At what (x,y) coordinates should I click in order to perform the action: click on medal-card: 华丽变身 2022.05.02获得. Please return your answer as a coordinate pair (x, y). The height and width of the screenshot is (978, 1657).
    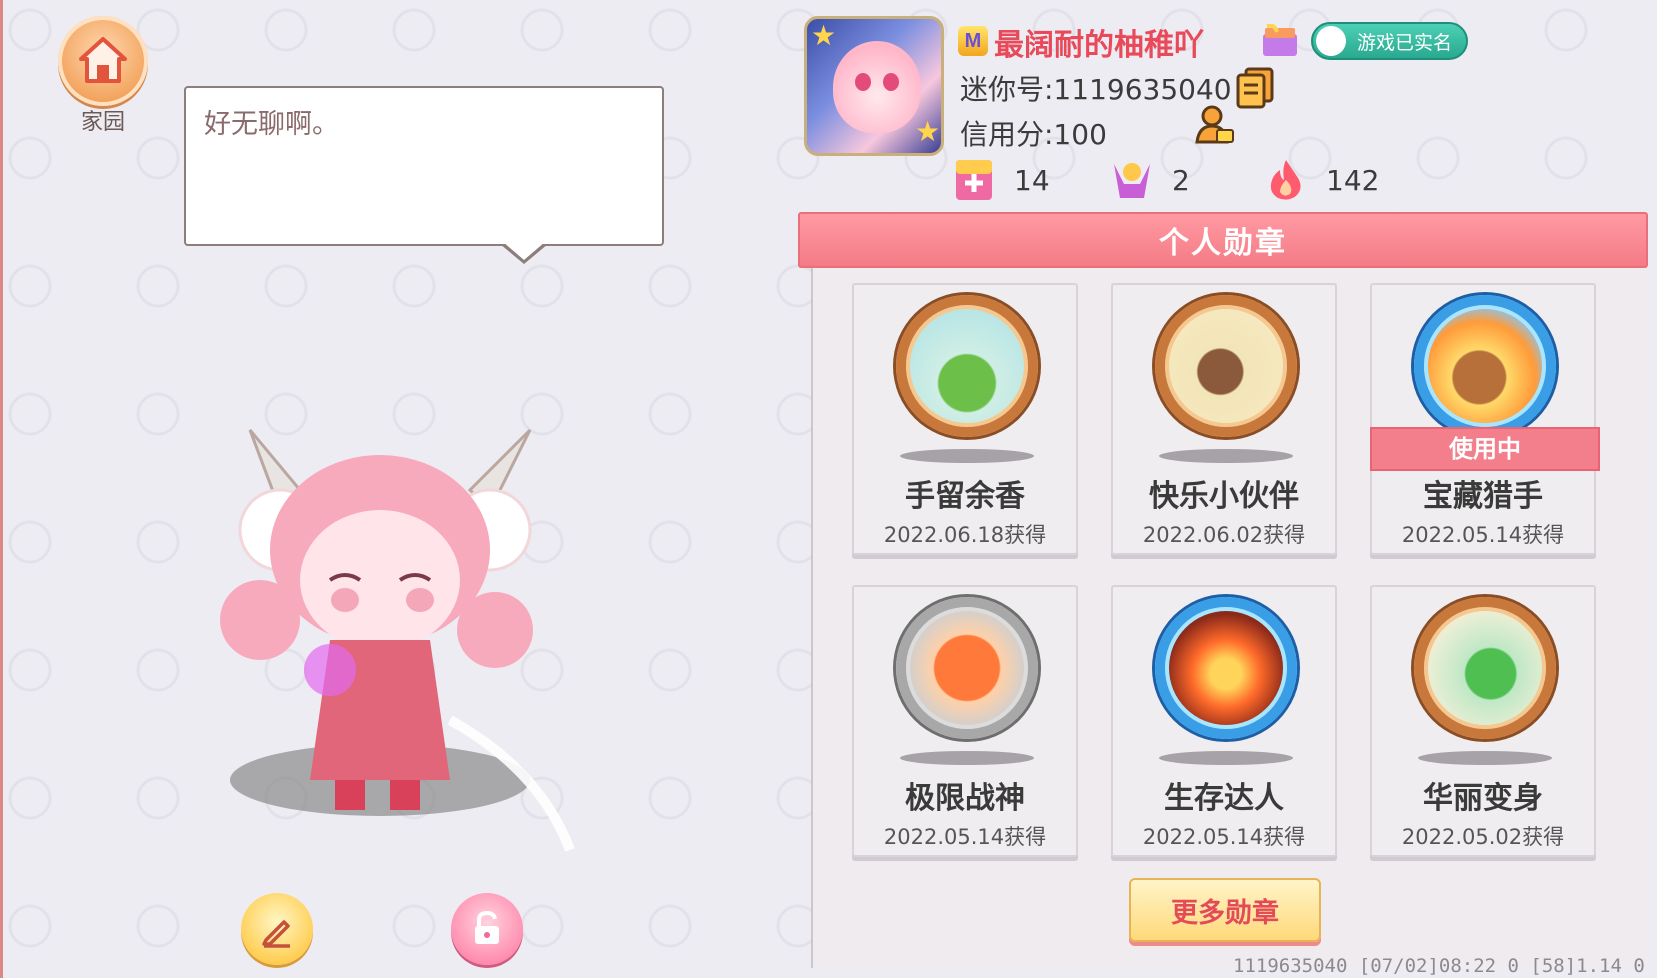
    Looking at the image, I should click on (1483, 721).